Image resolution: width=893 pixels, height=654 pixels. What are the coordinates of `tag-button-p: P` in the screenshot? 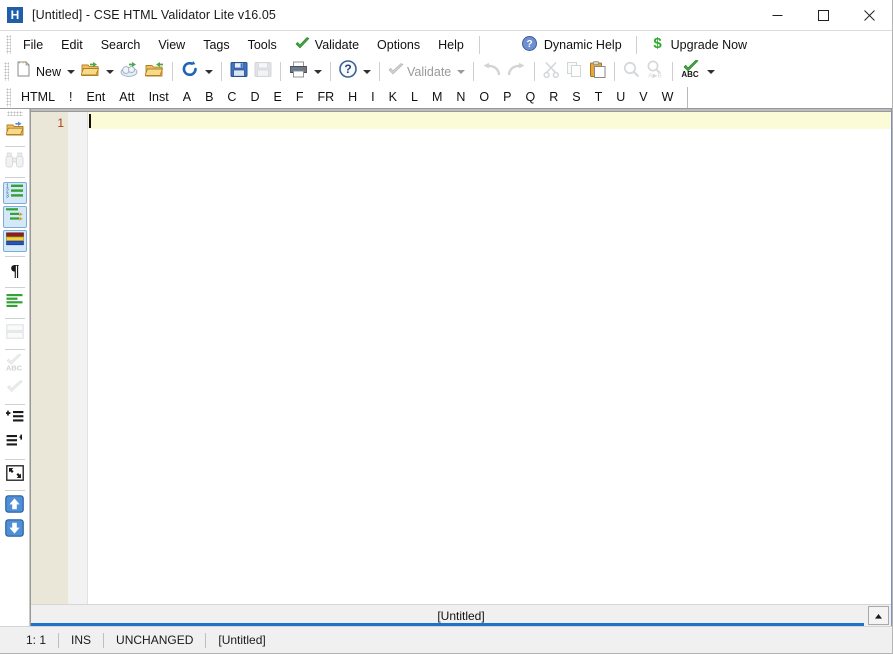 It's located at (507, 97).